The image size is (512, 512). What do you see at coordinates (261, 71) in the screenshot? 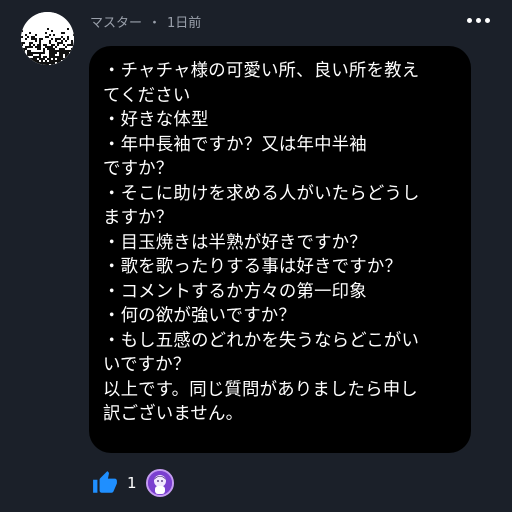
I see `message-line: ・チャチャ様の可愛い所、良い所を教え` at bounding box center [261, 71].